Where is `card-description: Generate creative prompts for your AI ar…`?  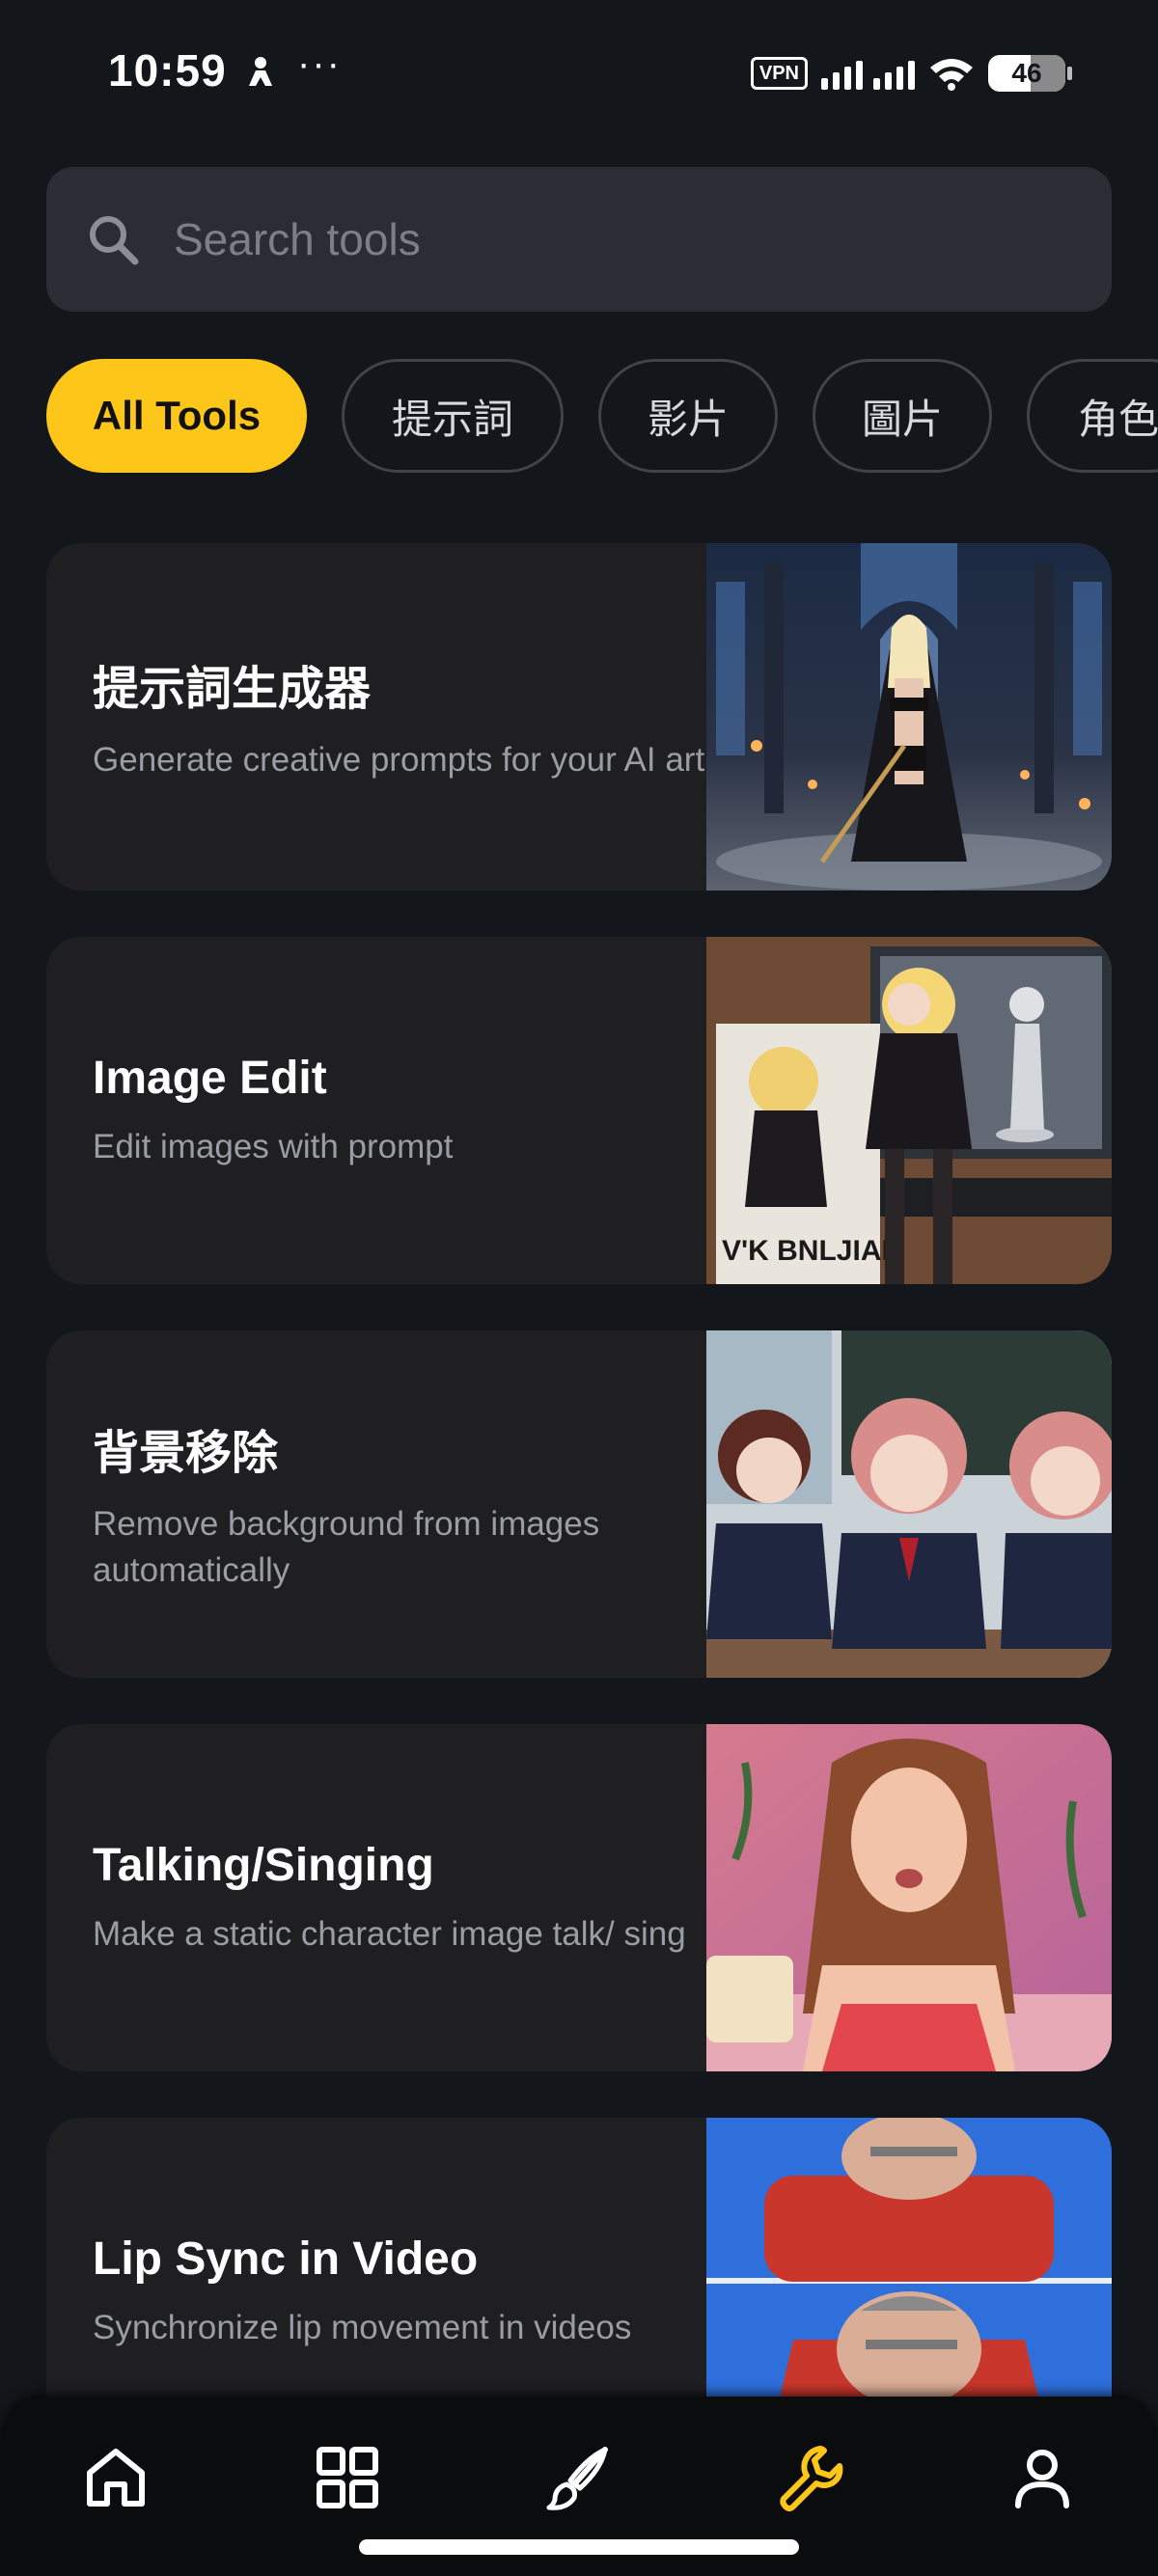
card-description: Generate creative prompts for your AI ar… is located at coordinates (399, 760).